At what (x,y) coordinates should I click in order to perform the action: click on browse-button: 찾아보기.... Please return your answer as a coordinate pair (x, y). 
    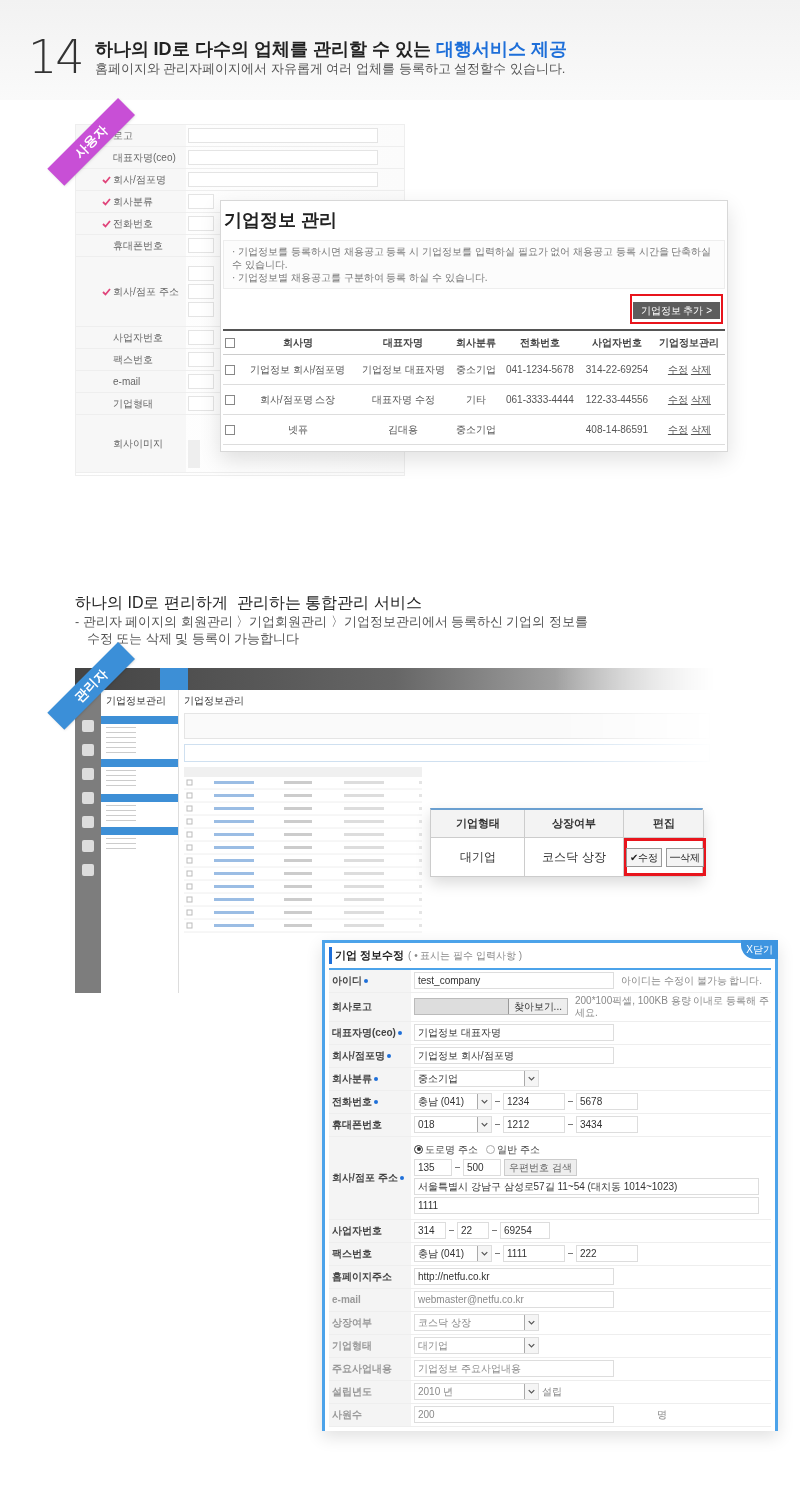
    Looking at the image, I should click on (537, 1006).